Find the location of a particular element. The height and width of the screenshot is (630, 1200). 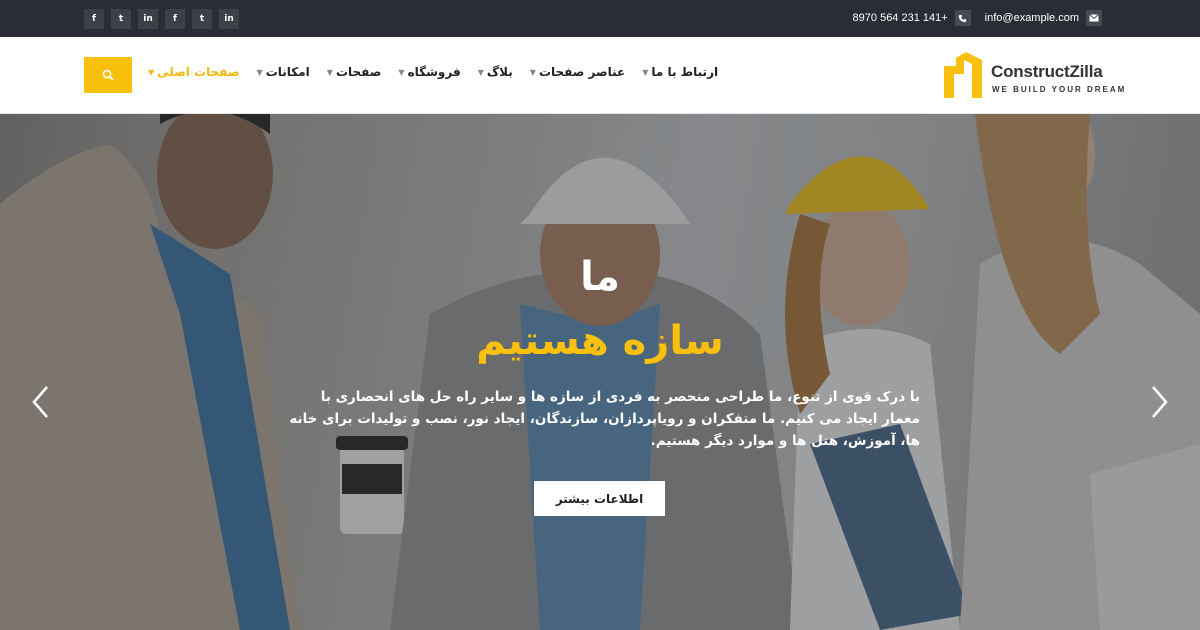

logo-name: ConstructZilla is located at coordinates (1047, 71).